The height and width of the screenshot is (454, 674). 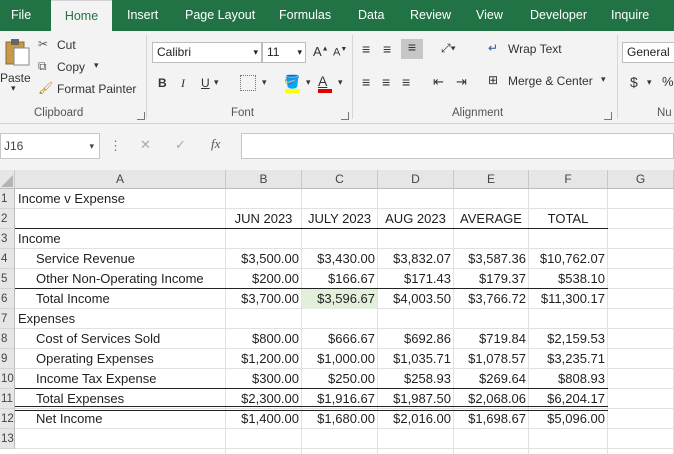 What do you see at coordinates (568, 319) in the screenshot?
I see `cell-f7` at bounding box center [568, 319].